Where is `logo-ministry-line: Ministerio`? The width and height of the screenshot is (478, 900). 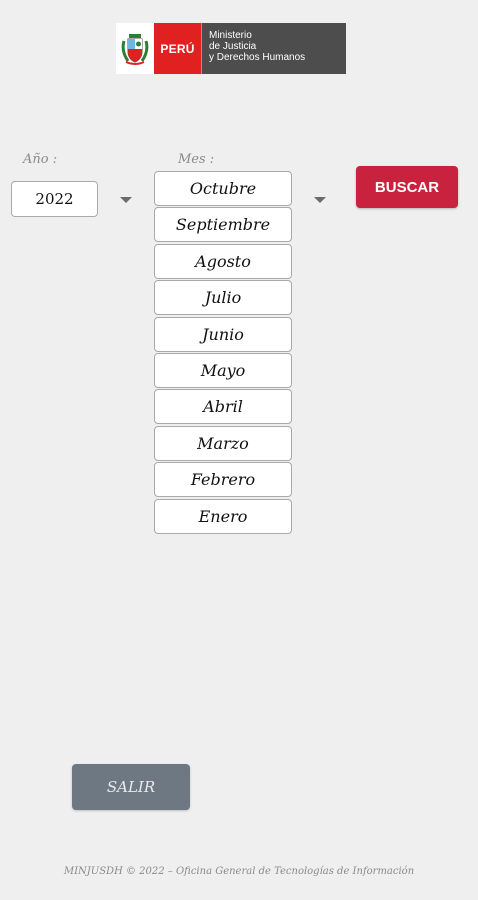
logo-ministry-line: Ministerio is located at coordinates (230, 35).